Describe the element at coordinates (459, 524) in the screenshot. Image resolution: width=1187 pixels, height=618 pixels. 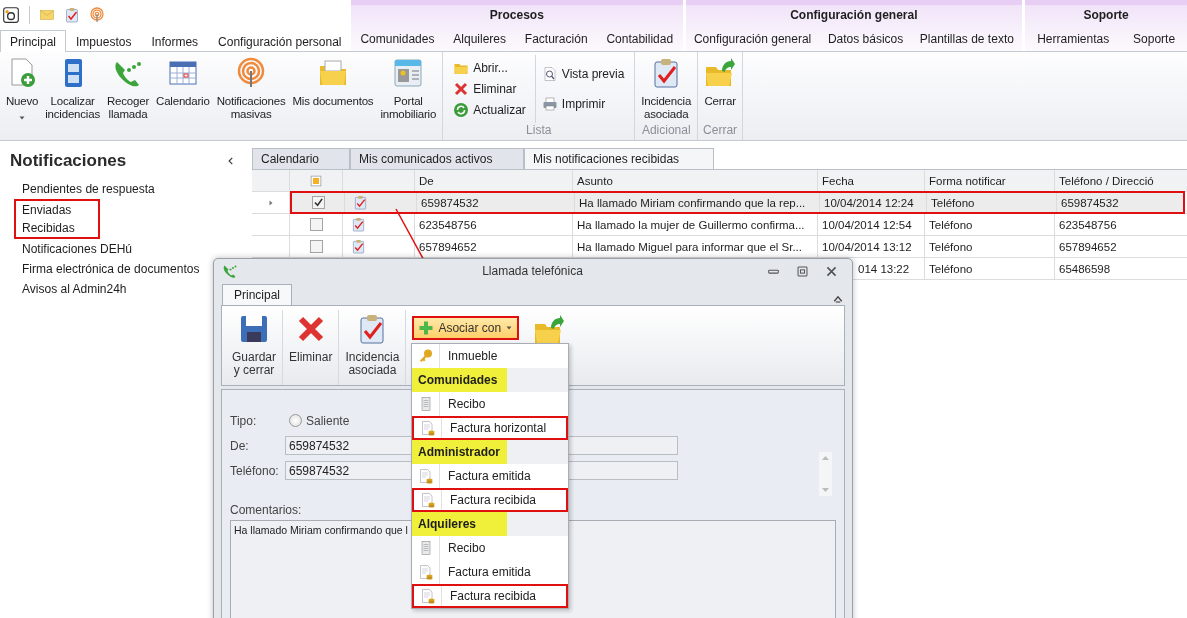
I see `menu-section-header: Alquileres` at that location.